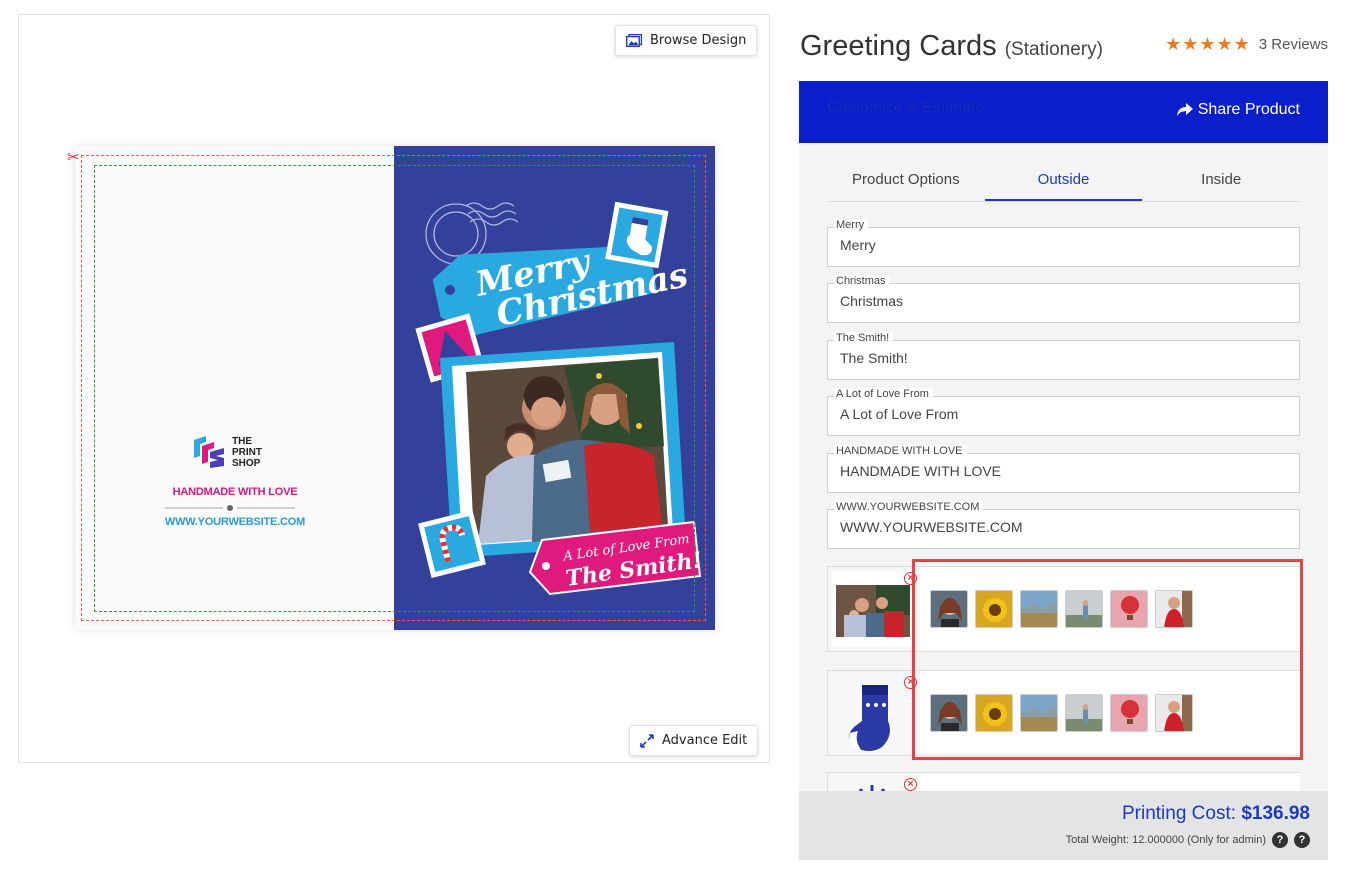 The height and width of the screenshot is (870, 1358). I want to click on advance-edit-button: Advance Edit, so click(694, 740).